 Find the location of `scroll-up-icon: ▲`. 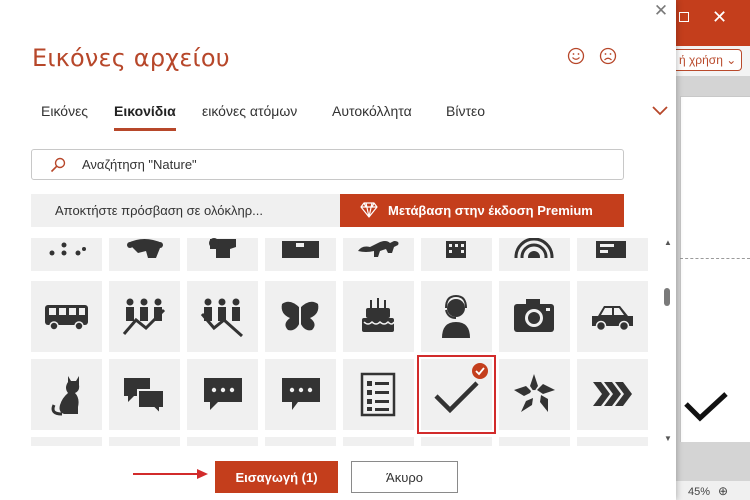

scroll-up-icon: ▲ is located at coordinates (668, 242).